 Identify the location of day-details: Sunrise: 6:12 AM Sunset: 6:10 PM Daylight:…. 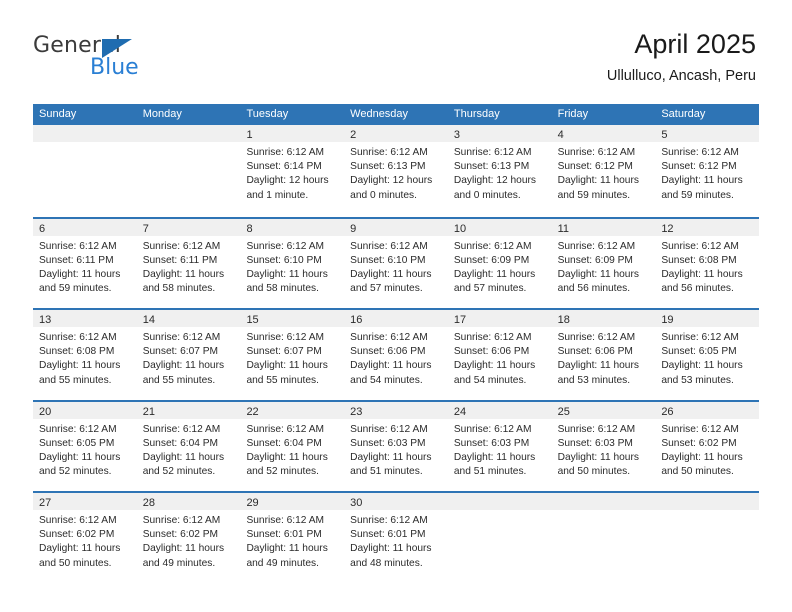
(396, 266).